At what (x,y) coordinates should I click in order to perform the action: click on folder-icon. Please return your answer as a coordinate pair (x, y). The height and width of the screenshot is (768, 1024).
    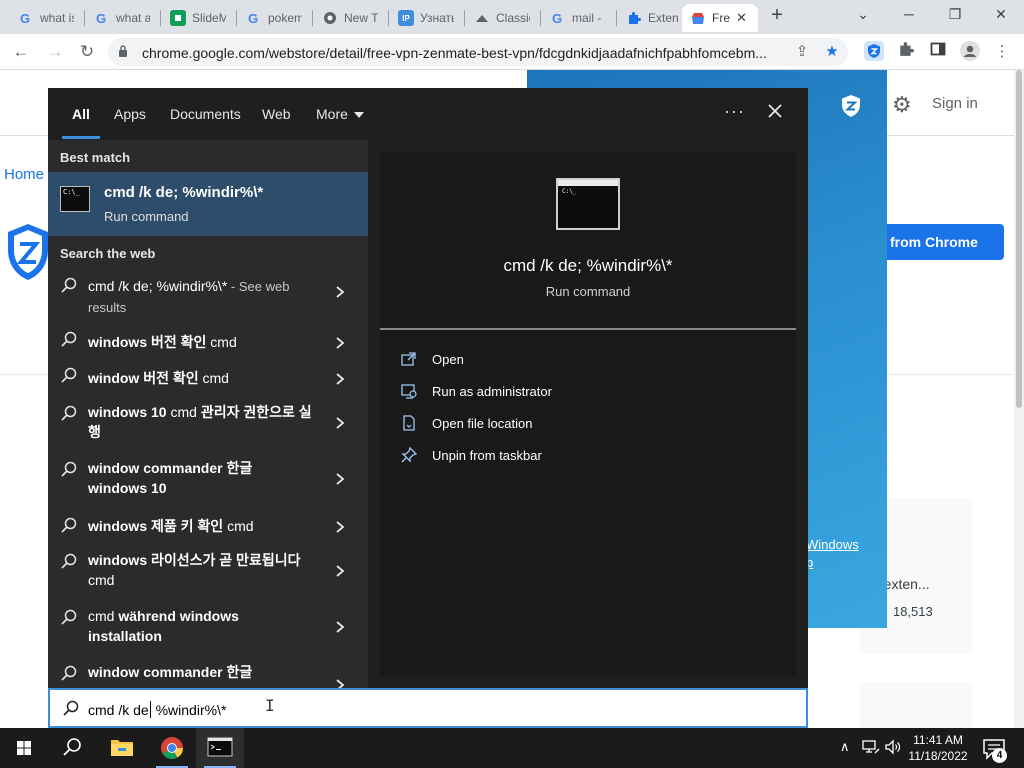
    Looking at the image, I should click on (122, 748).